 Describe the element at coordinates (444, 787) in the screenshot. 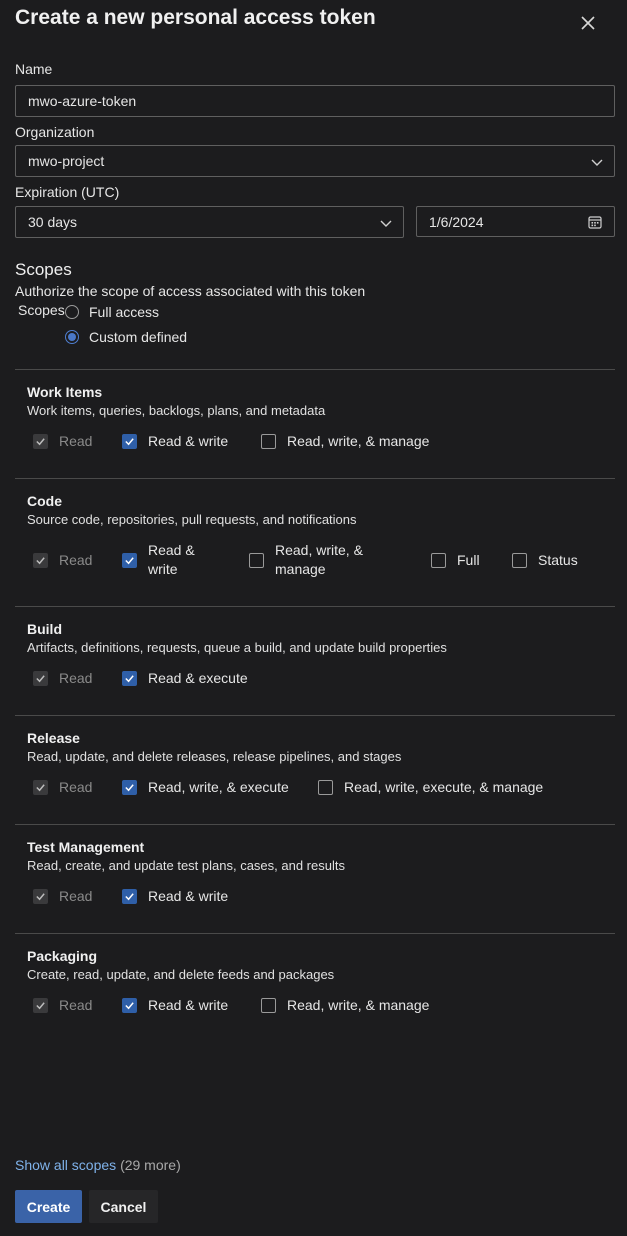

I see `option-label: Read, write, execute, & manage` at that location.